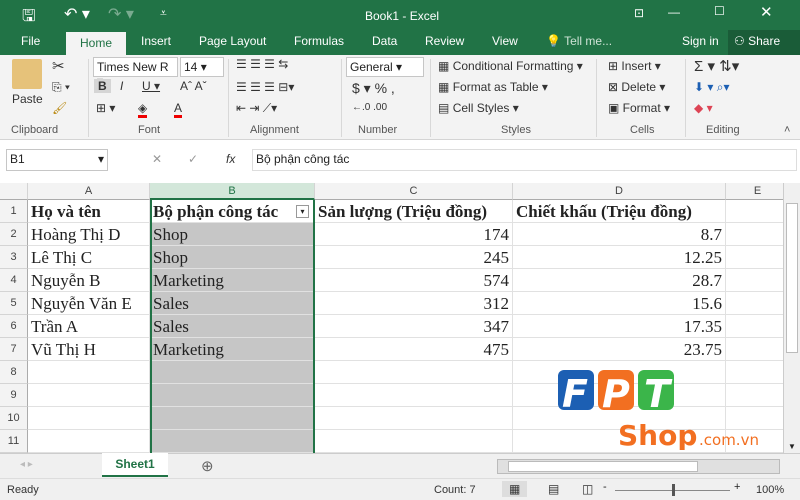 This screenshot has height=500, width=800. Describe the element at coordinates (121, 86) in the screenshot. I see `italic-button: I` at that location.